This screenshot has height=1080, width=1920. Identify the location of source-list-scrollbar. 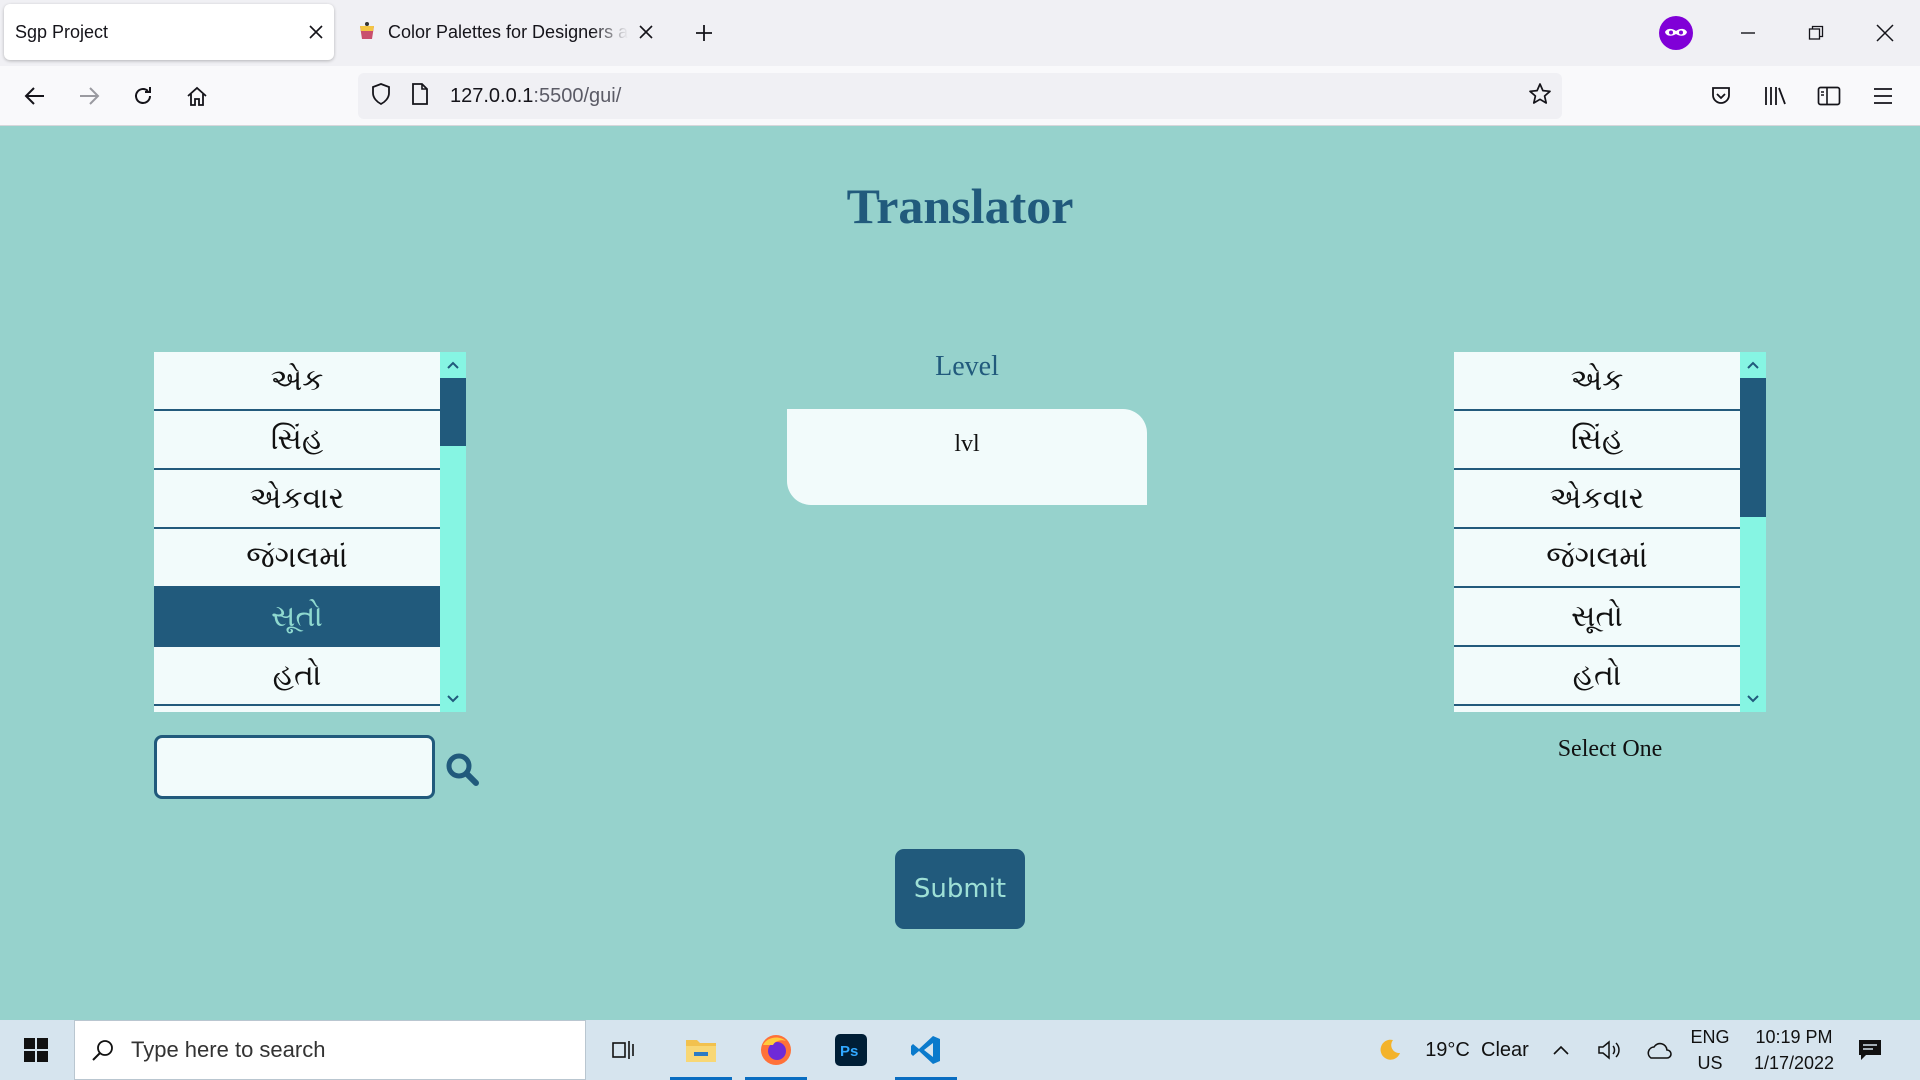
(453, 532).